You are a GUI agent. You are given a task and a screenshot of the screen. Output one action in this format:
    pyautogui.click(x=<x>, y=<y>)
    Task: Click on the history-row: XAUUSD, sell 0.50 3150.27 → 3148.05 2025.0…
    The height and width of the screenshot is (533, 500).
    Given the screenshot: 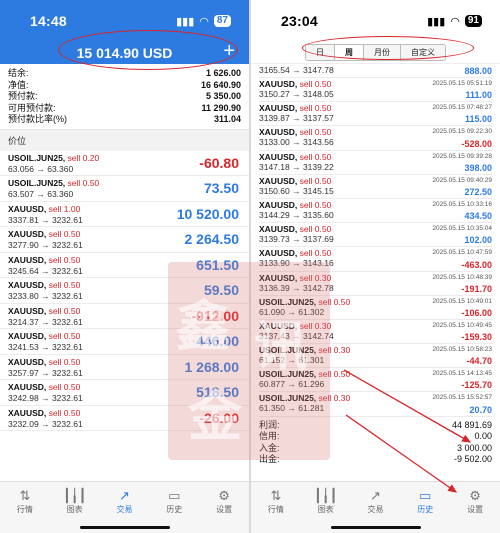 What is the action you would take?
    pyautogui.click(x=375, y=90)
    